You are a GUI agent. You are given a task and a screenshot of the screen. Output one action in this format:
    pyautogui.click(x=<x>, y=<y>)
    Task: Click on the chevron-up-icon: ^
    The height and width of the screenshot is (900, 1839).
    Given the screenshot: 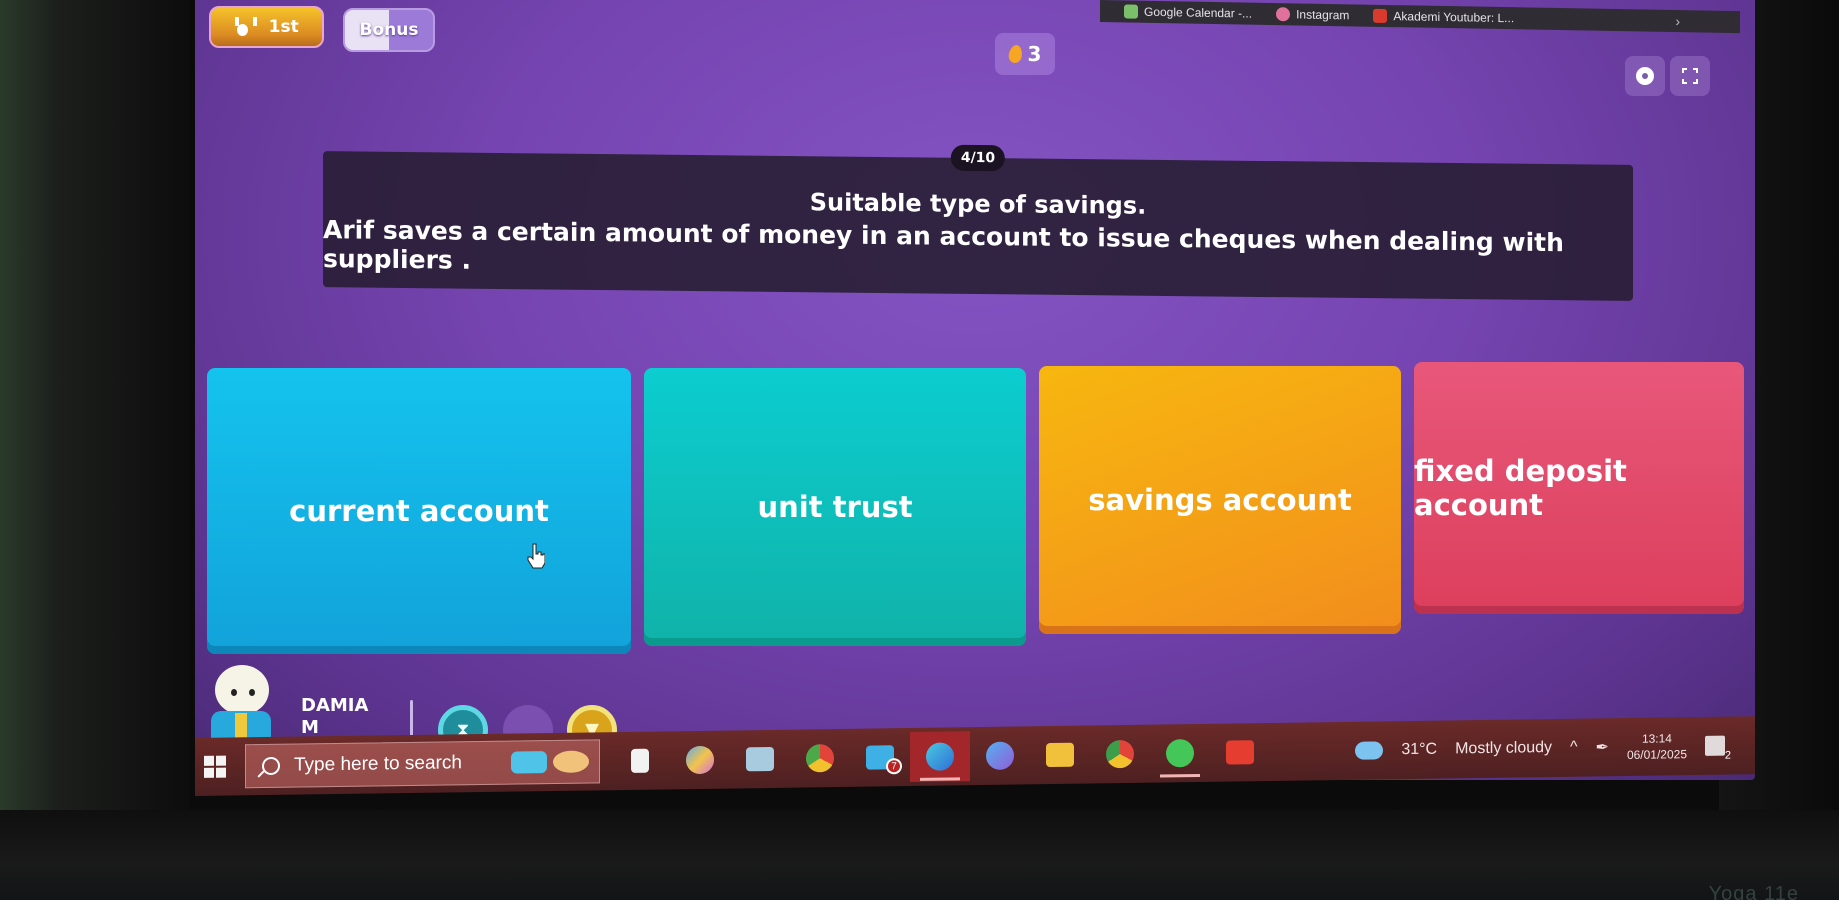 What is the action you would take?
    pyautogui.click(x=1574, y=748)
    